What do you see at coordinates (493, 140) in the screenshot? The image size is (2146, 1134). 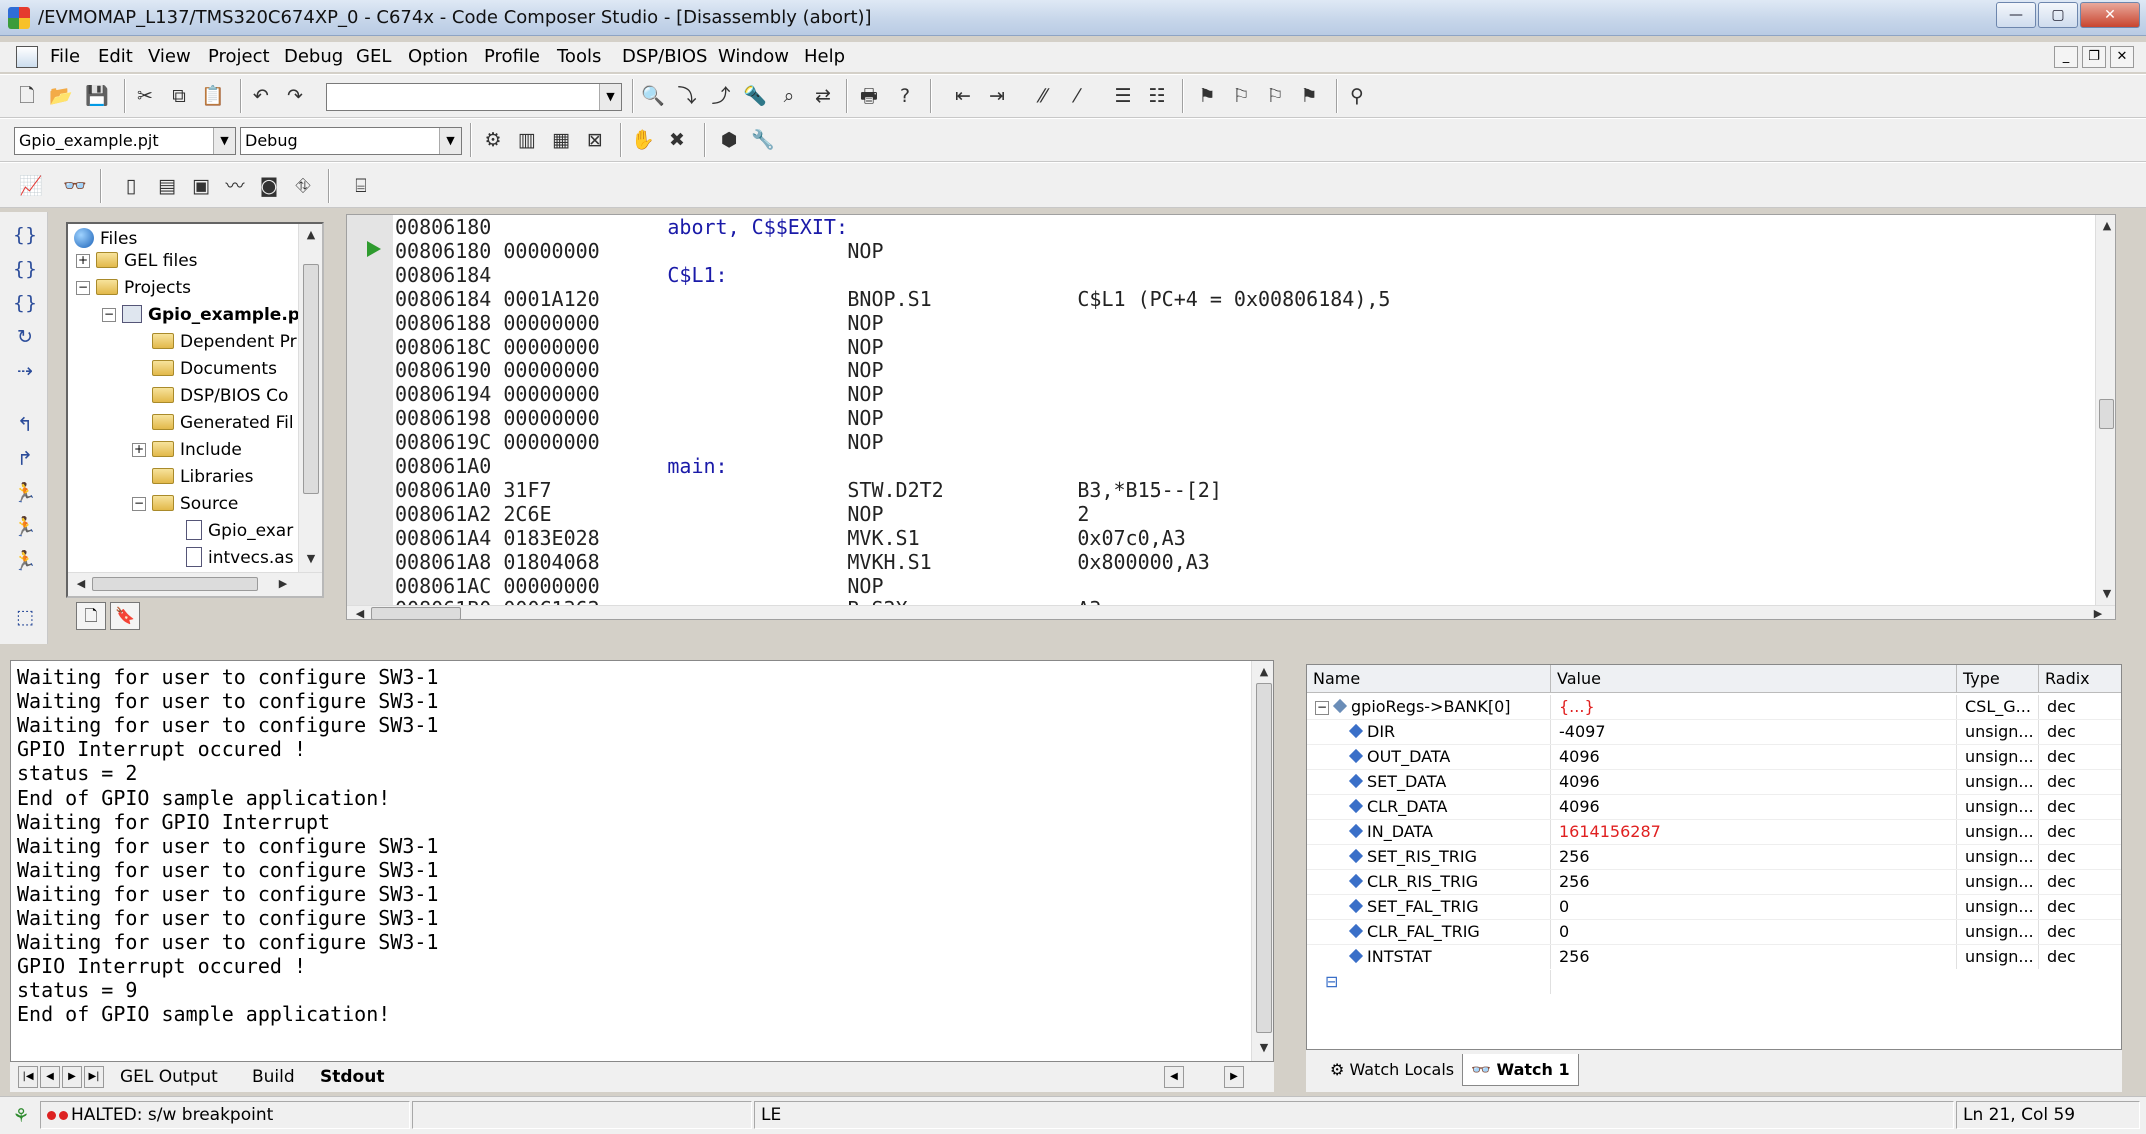 I see `compile-file-icon: ⚙` at bounding box center [493, 140].